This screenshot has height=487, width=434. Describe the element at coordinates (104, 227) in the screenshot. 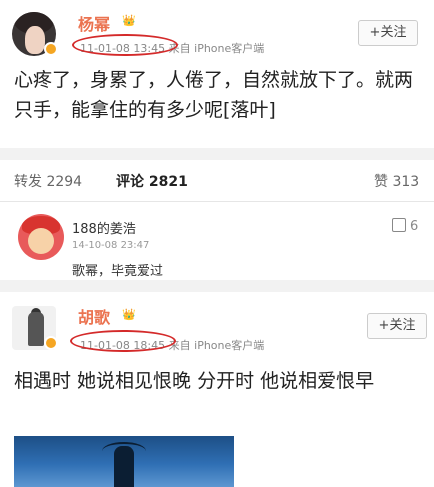

I see `commenter-name: 188的姜浩` at that location.